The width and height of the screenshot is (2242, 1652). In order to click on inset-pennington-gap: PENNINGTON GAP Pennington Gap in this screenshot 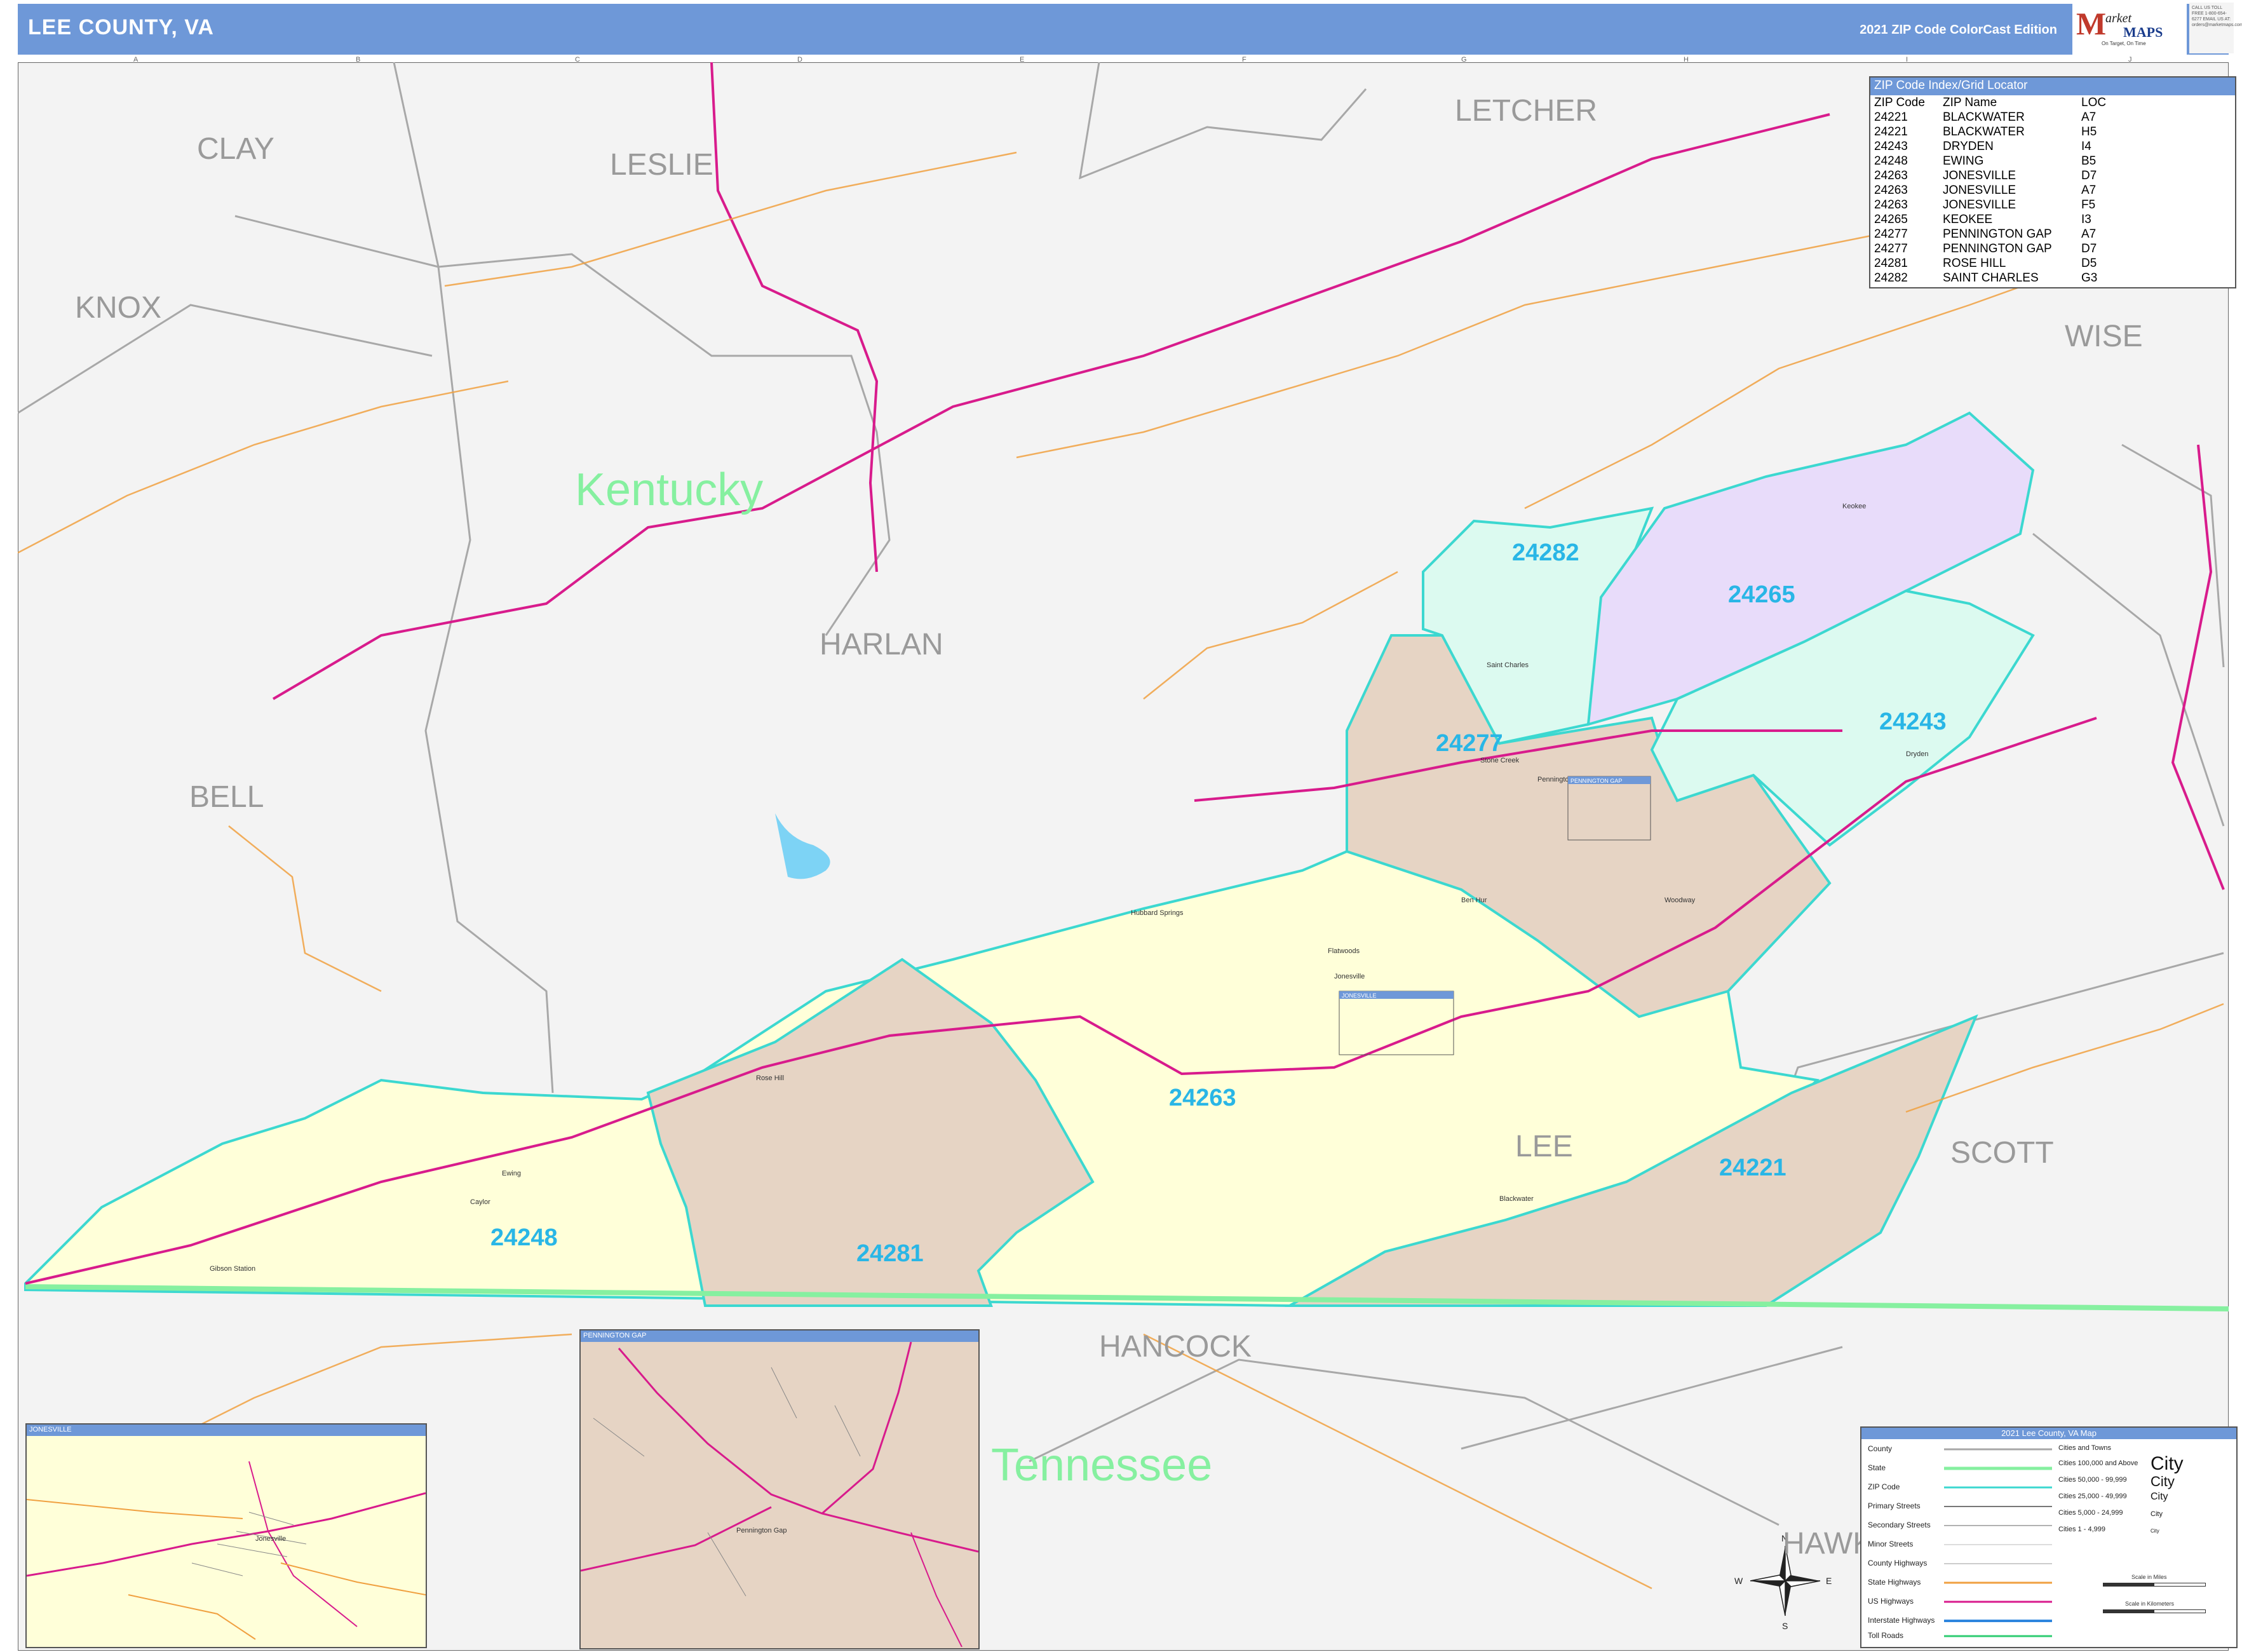, I will do `click(779, 1489)`.